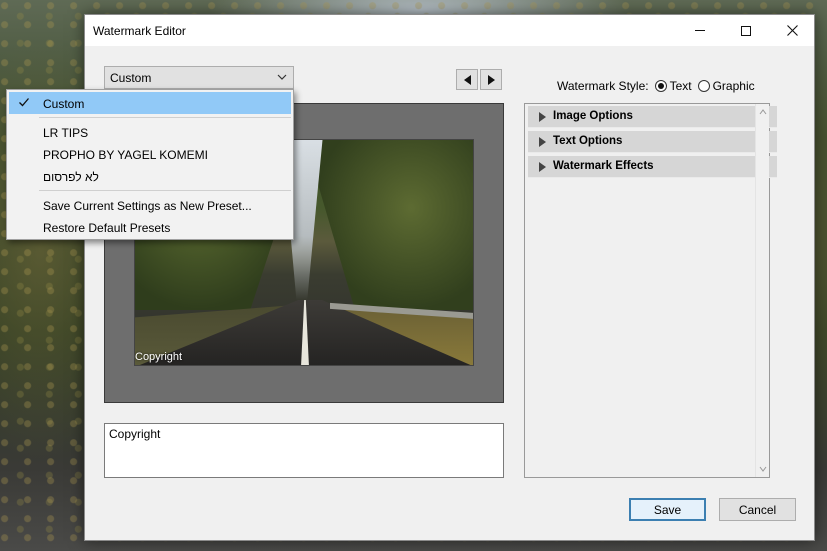 The image size is (827, 551). I want to click on menu-item-custom: Custom, so click(150, 103).